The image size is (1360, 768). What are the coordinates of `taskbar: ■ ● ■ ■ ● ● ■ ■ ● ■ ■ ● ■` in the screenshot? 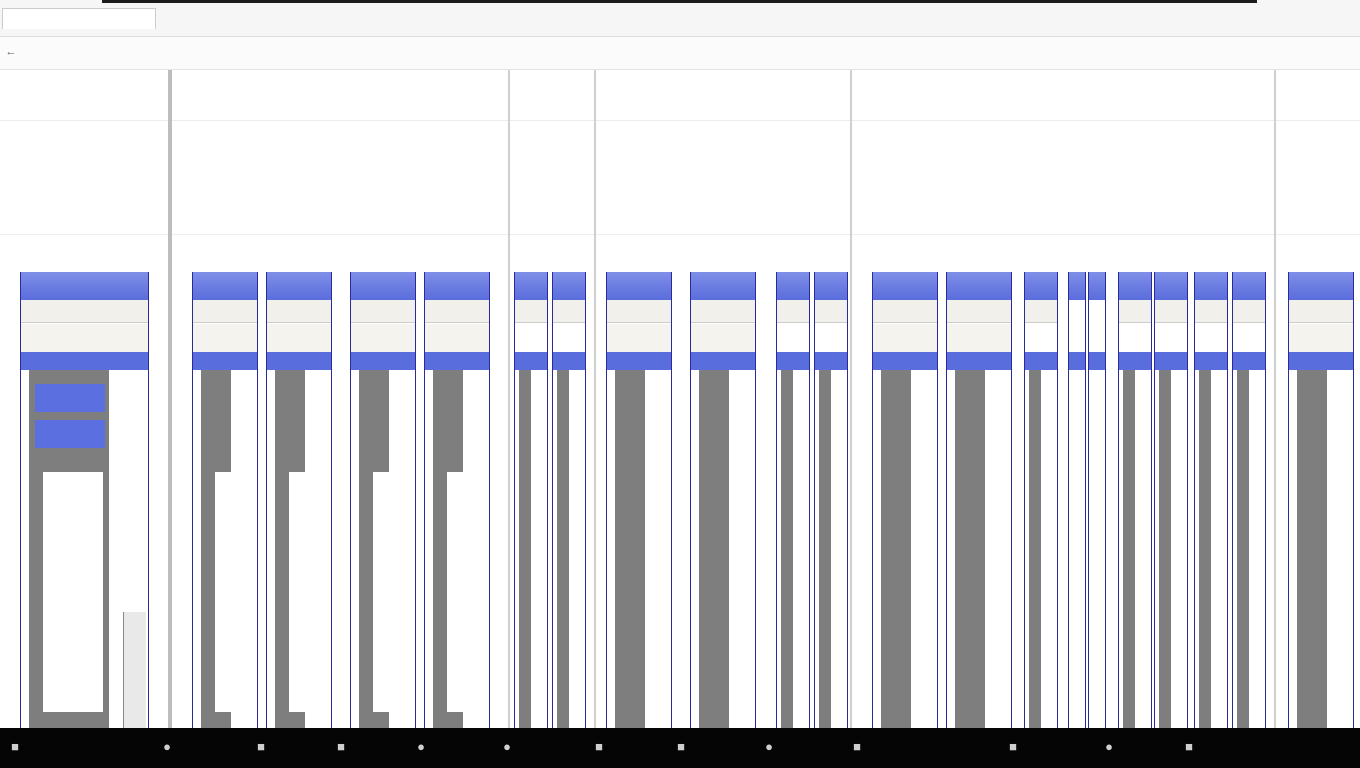 It's located at (680, 748).